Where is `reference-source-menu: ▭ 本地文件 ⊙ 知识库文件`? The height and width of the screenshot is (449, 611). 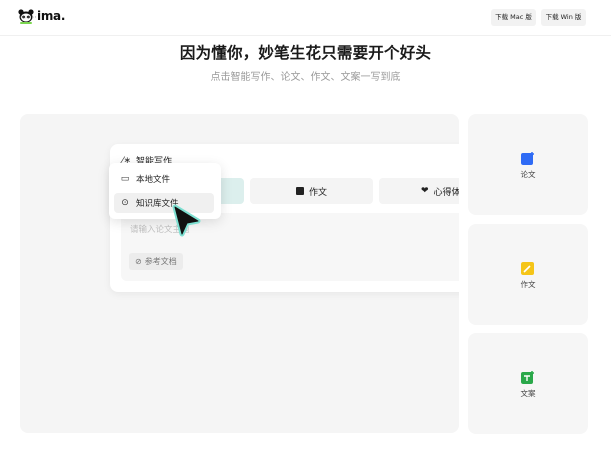
reference-source-menu: ▭ 本地文件 ⊙ 知识库文件 is located at coordinates (165, 191).